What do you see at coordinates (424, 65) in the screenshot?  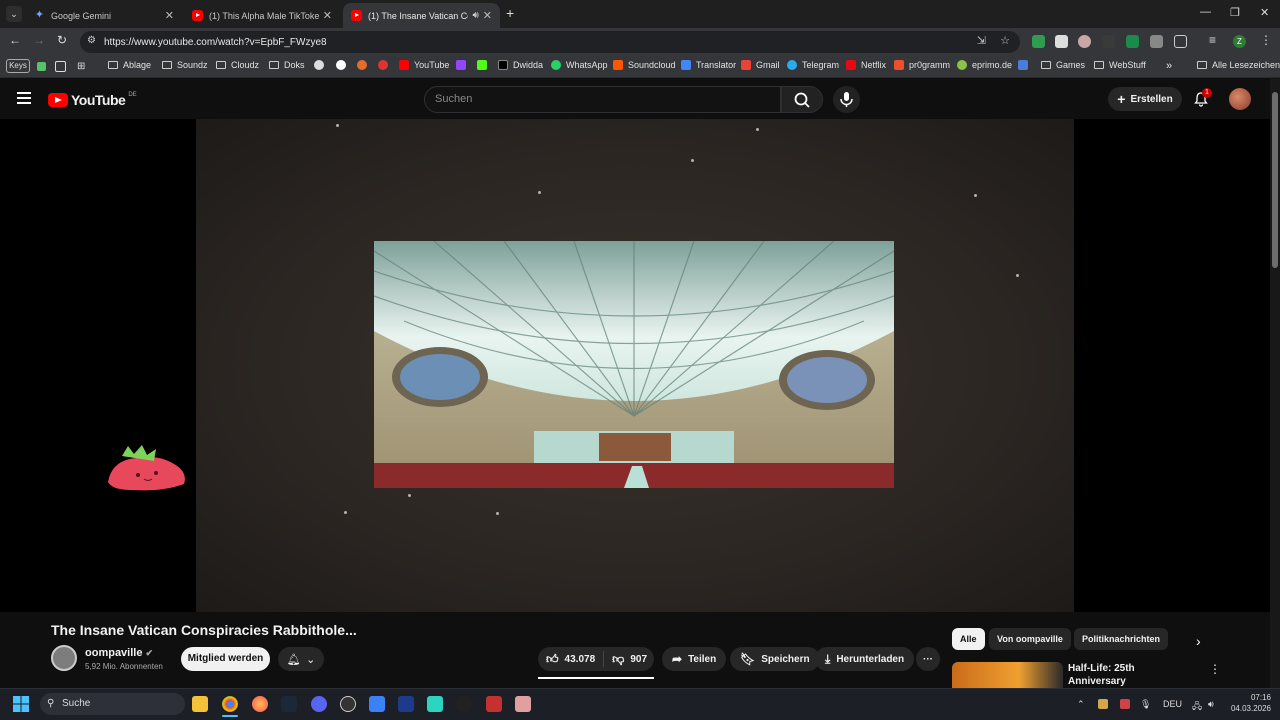 I see `bookmark-youtube: YouTube` at bounding box center [424, 65].